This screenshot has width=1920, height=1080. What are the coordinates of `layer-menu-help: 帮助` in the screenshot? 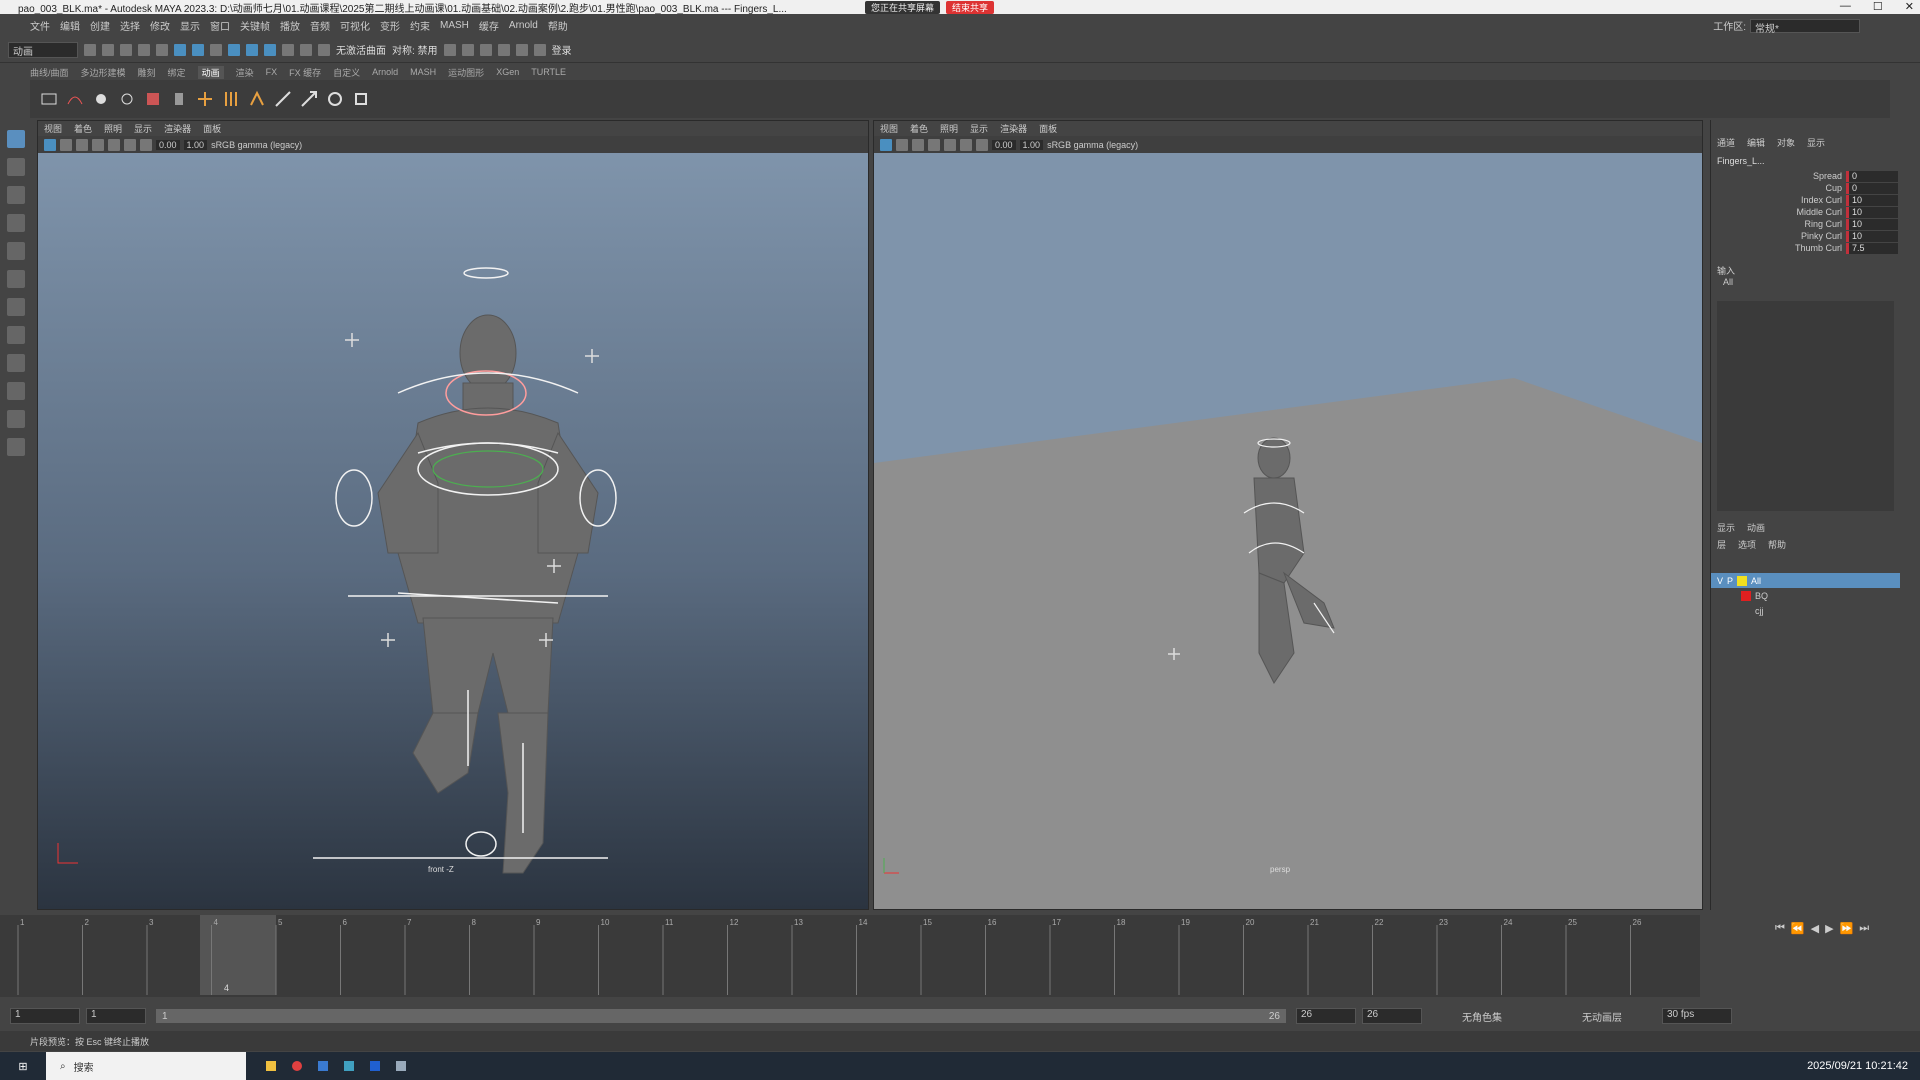 It's located at (1777, 544).